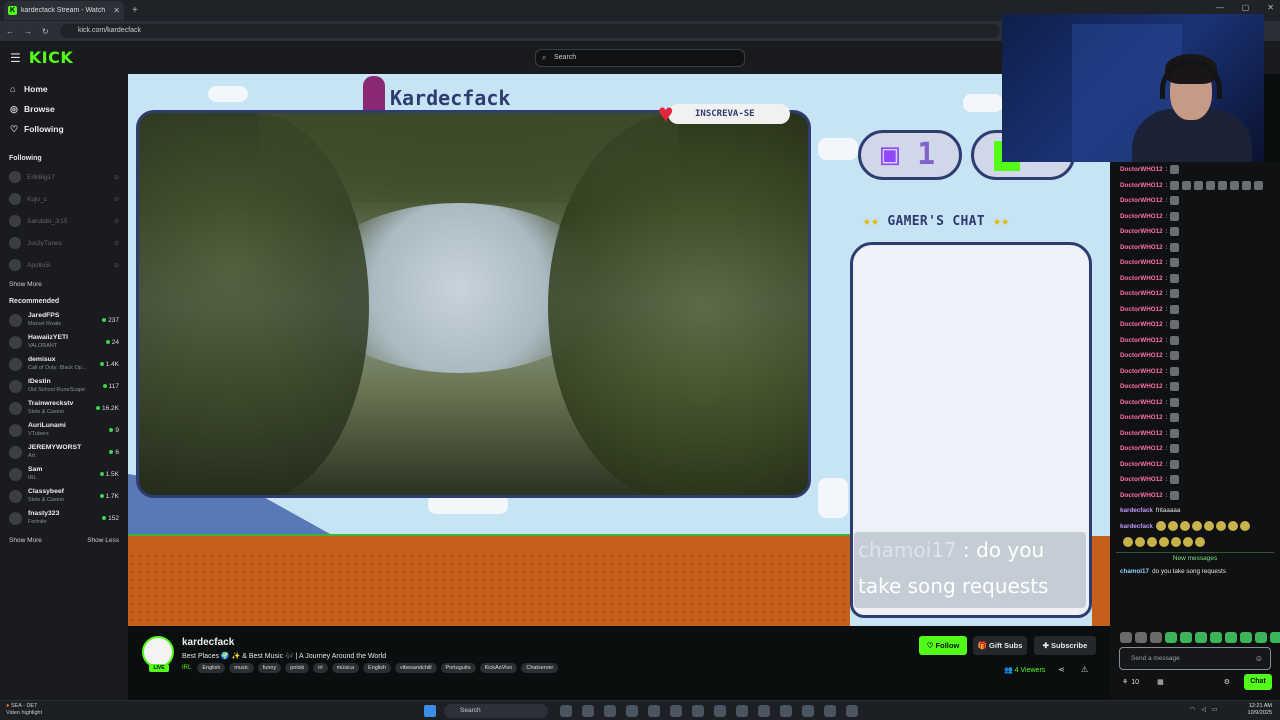 This screenshot has height=720, width=1280. I want to click on reload-icon: ↻, so click(45, 31).